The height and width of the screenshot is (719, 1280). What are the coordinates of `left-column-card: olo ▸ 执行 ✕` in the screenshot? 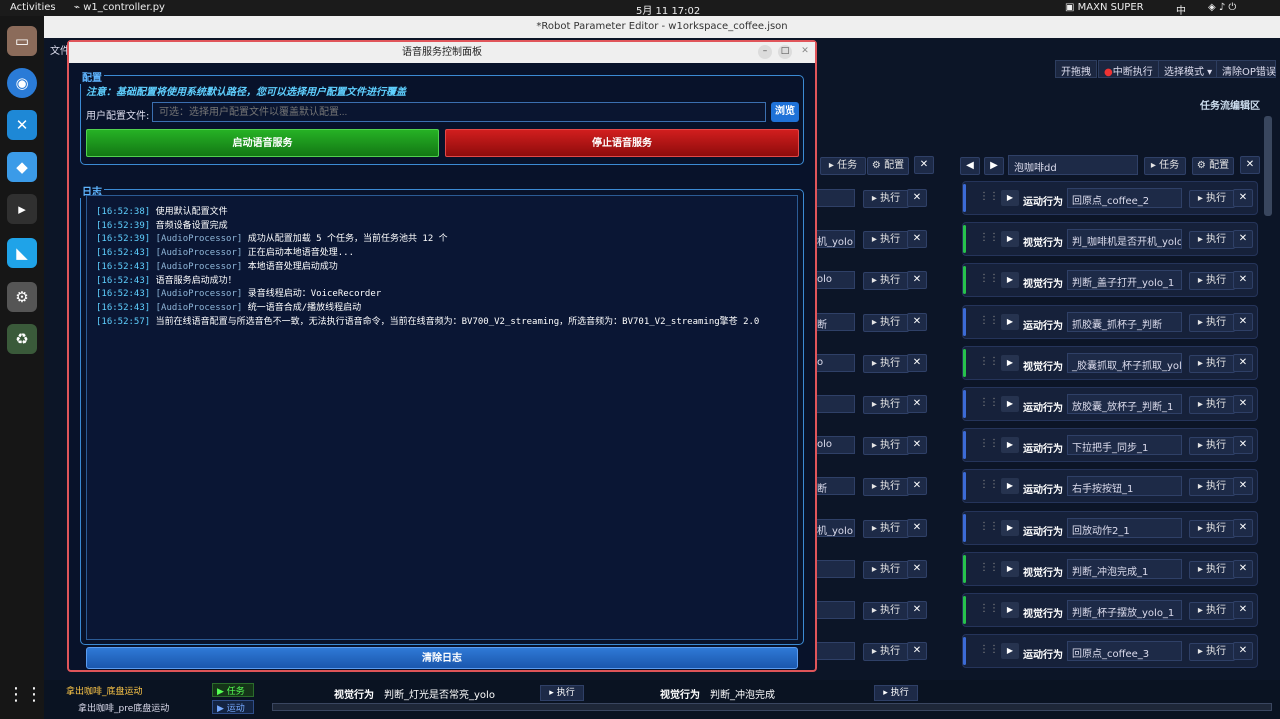 It's located at (874, 449).